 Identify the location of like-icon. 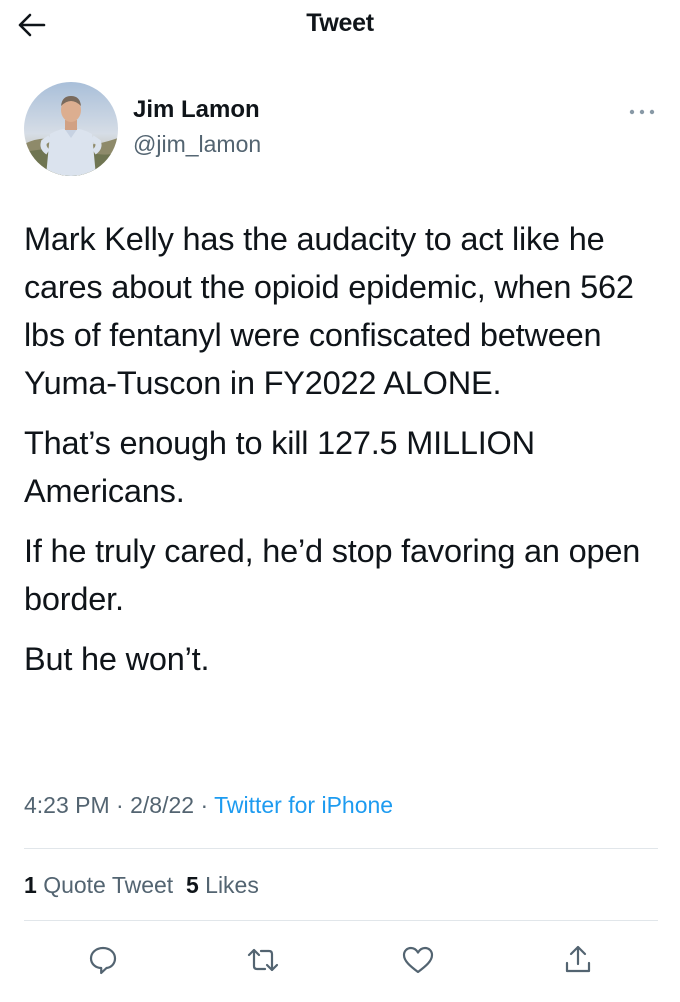
(418, 960).